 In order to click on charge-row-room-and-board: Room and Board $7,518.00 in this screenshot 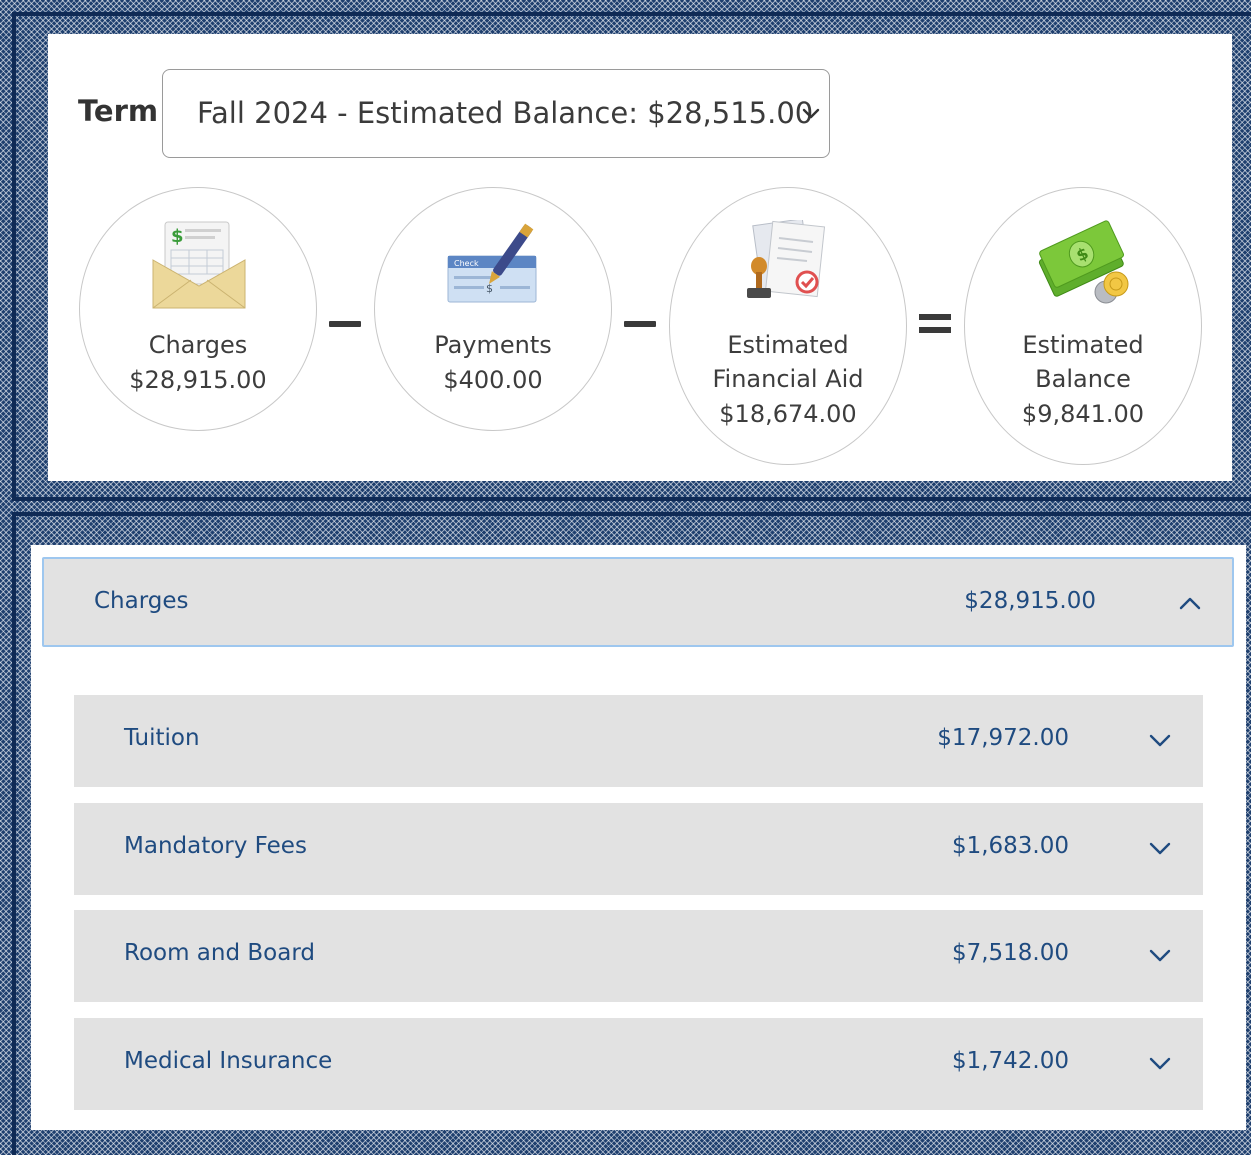, I will do `click(638, 956)`.